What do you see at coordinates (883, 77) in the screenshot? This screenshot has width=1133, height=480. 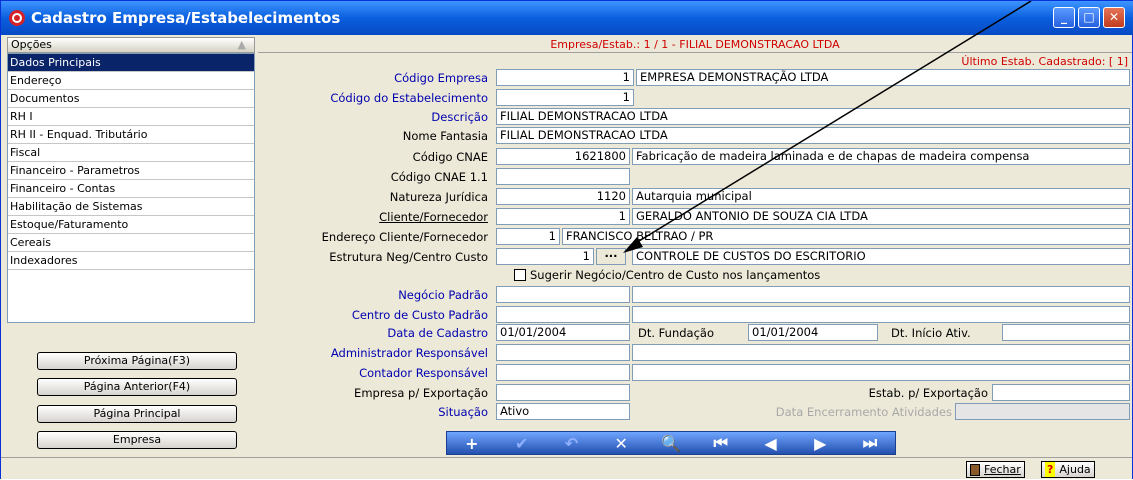 I see `codigo-empresa-desc: EMPRESA DEMONSTRAÇÃO LTDA` at bounding box center [883, 77].